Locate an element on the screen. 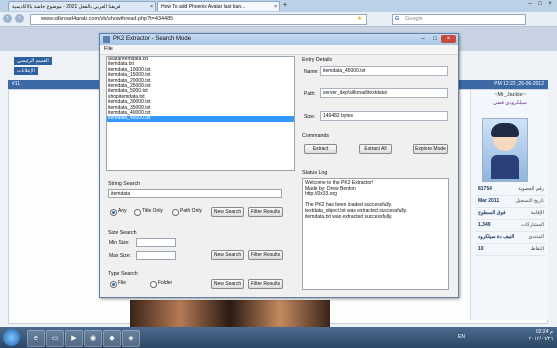  max-size-input is located at coordinates (156, 255).